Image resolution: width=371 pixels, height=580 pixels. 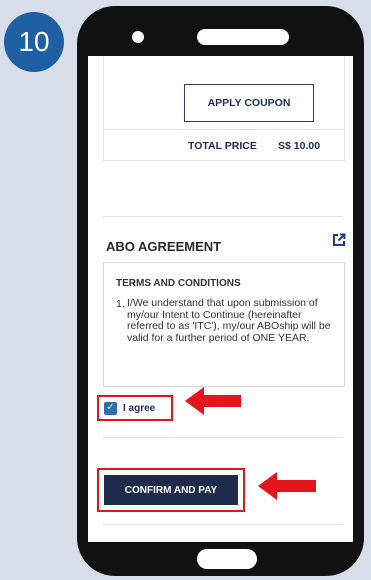 I want to click on total-price-value: S$ 10.00, so click(x=299, y=146).